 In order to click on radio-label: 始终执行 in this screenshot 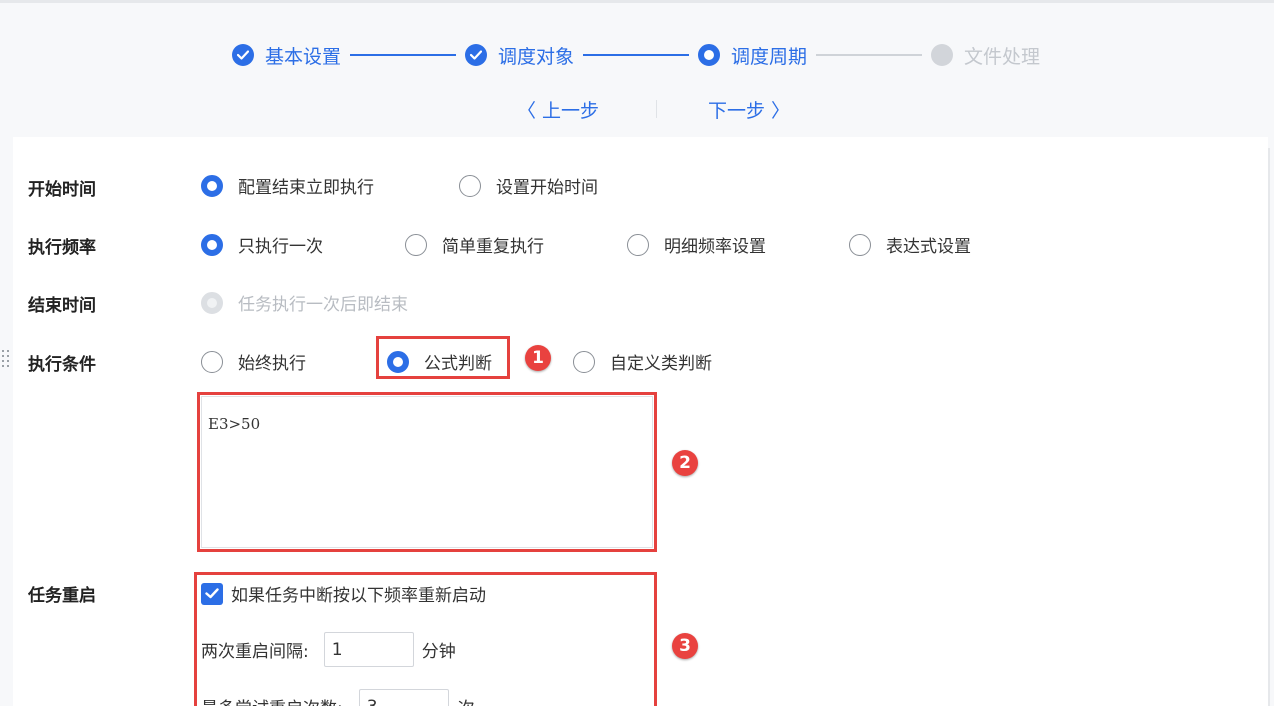, I will do `click(272, 364)`.